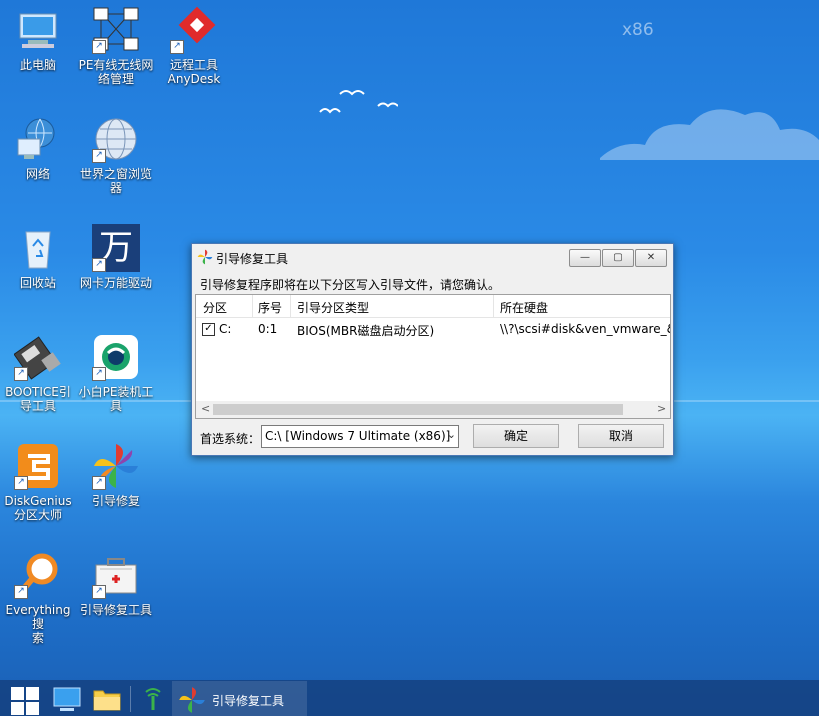 Image resolution: width=819 pixels, height=716 pixels. What do you see at coordinates (651, 258) in the screenshot?
I see `close-button: ✕` at bounding box center [651, 258].